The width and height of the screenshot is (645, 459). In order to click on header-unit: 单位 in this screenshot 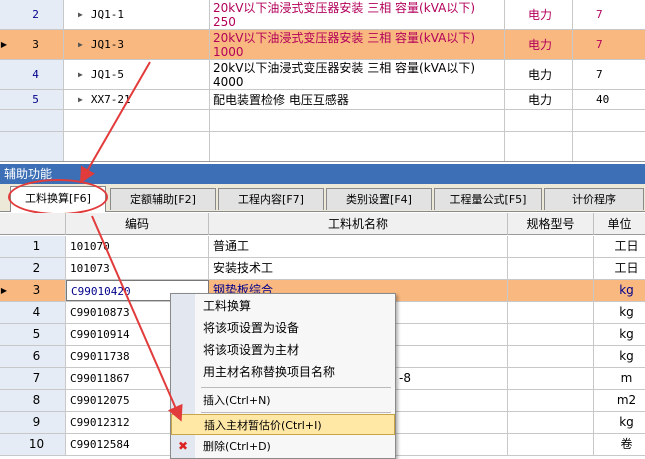, I will do `click(619, 224)`.